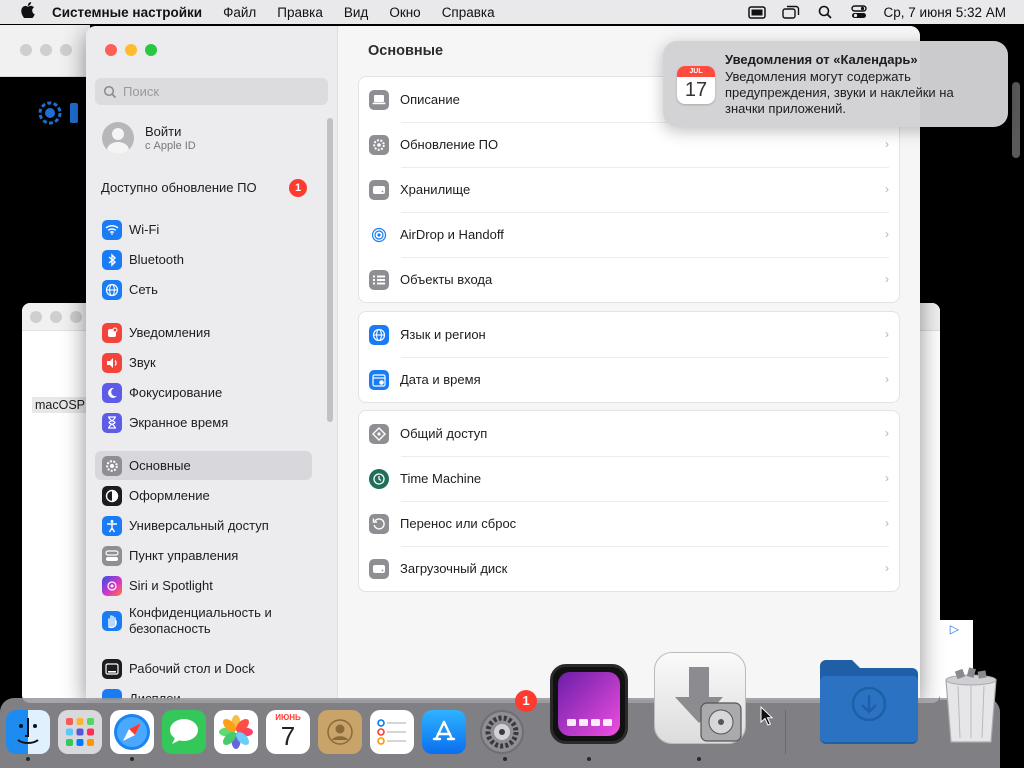  I want to click on speaker-icon, so click(112, 362).